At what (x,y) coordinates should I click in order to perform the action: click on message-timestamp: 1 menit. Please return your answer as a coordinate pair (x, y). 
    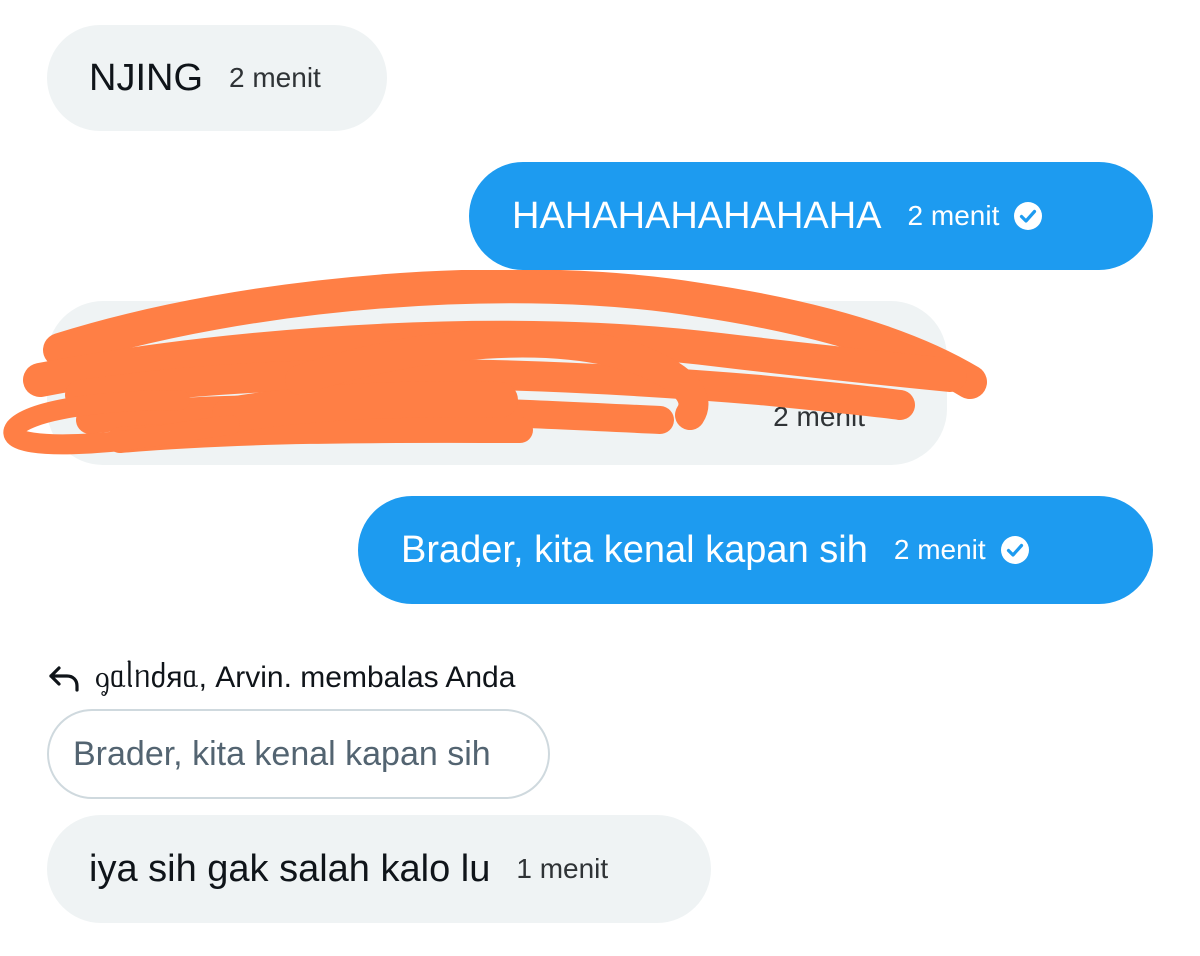
    Looking at the image, I should click on (562, 868).